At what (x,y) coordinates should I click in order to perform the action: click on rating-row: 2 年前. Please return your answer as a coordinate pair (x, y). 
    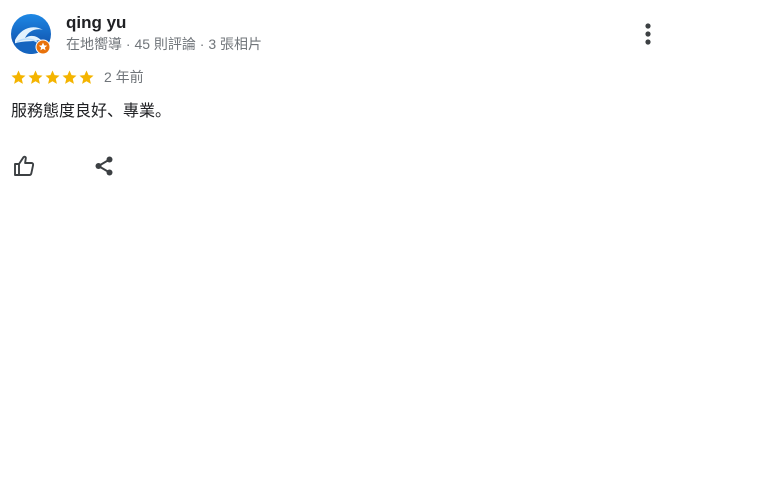
    Looking at the image, I should click on (77, 77).